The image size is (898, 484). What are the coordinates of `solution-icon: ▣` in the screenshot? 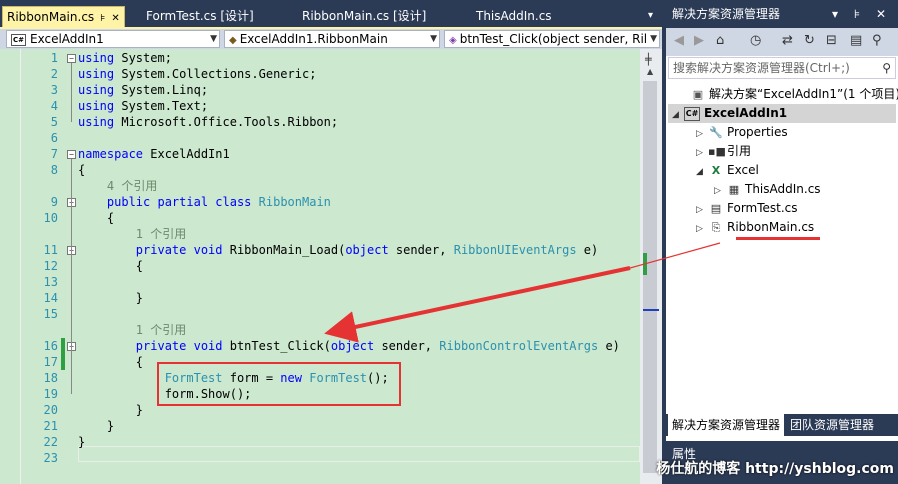 It's located at (698, 94).